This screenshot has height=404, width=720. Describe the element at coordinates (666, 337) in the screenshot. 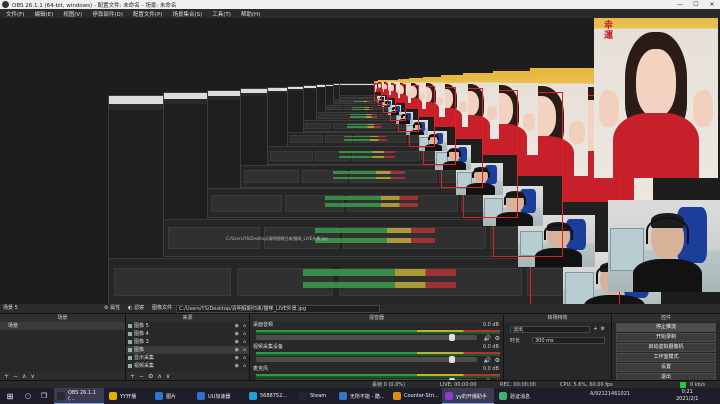

I see `start-recording-button: 开始录制` at that location.